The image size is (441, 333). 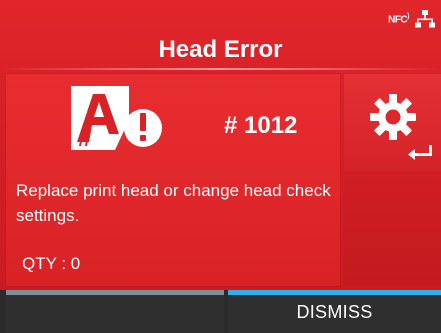 I want to click on status-bar: NFC), so click(x=411, y=19).